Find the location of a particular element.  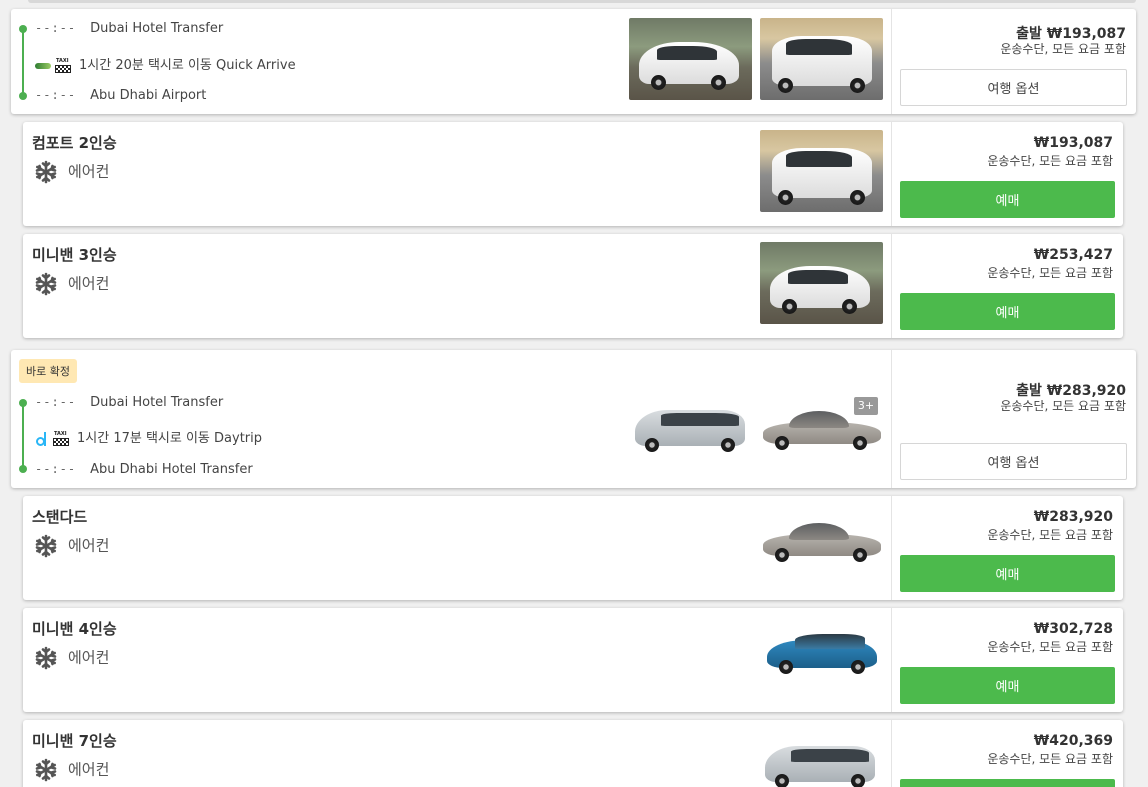

more-photos-badge: 3+ is located at coordinates (866, 406).